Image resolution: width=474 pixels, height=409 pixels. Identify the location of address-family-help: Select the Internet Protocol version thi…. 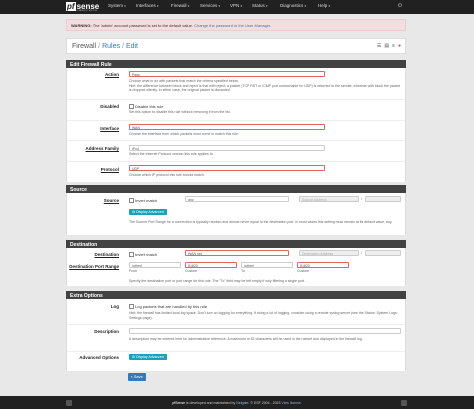
(171, 154).